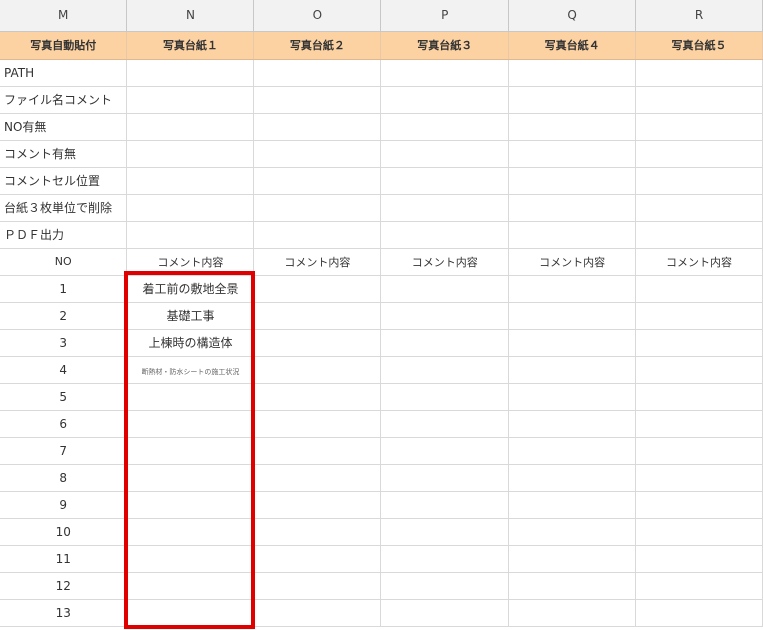 Image resolution: width=763 pixels, height=630 pixels. I want to click on photo-sheet-5-header: 写真台紙５, so click(699, 45).